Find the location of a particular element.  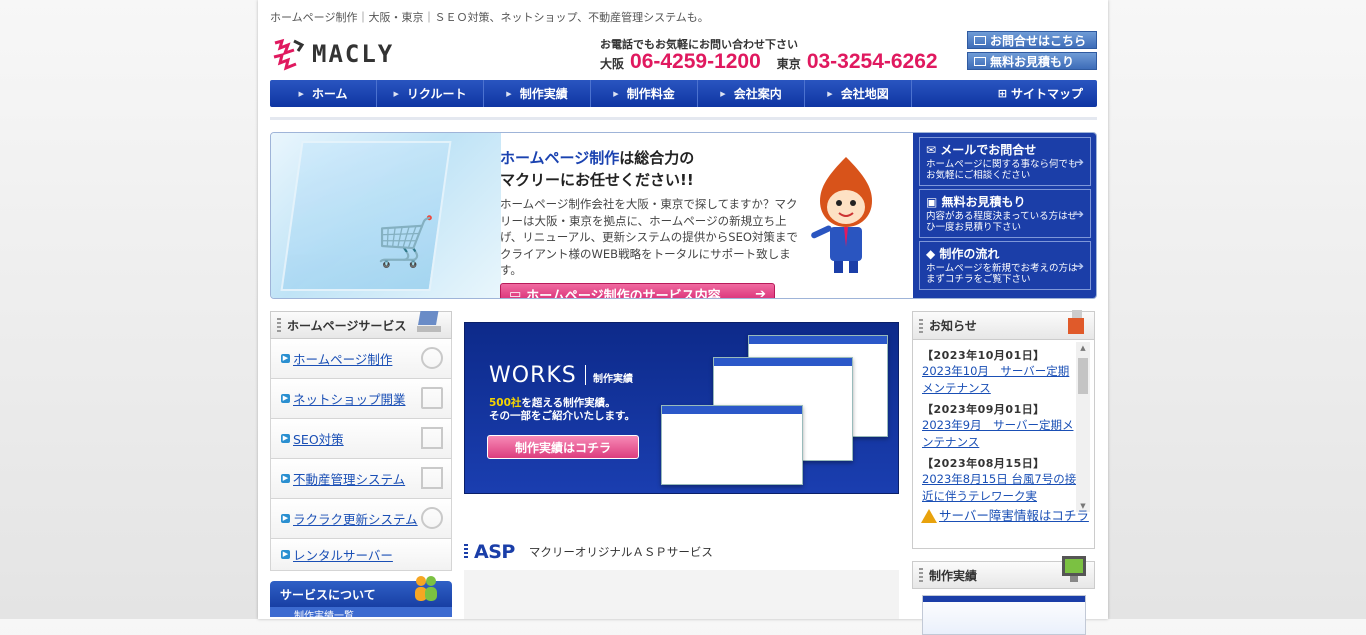

server-alert-label: サーバー障害情報はコチラ is located at coordinates (1014, 515).